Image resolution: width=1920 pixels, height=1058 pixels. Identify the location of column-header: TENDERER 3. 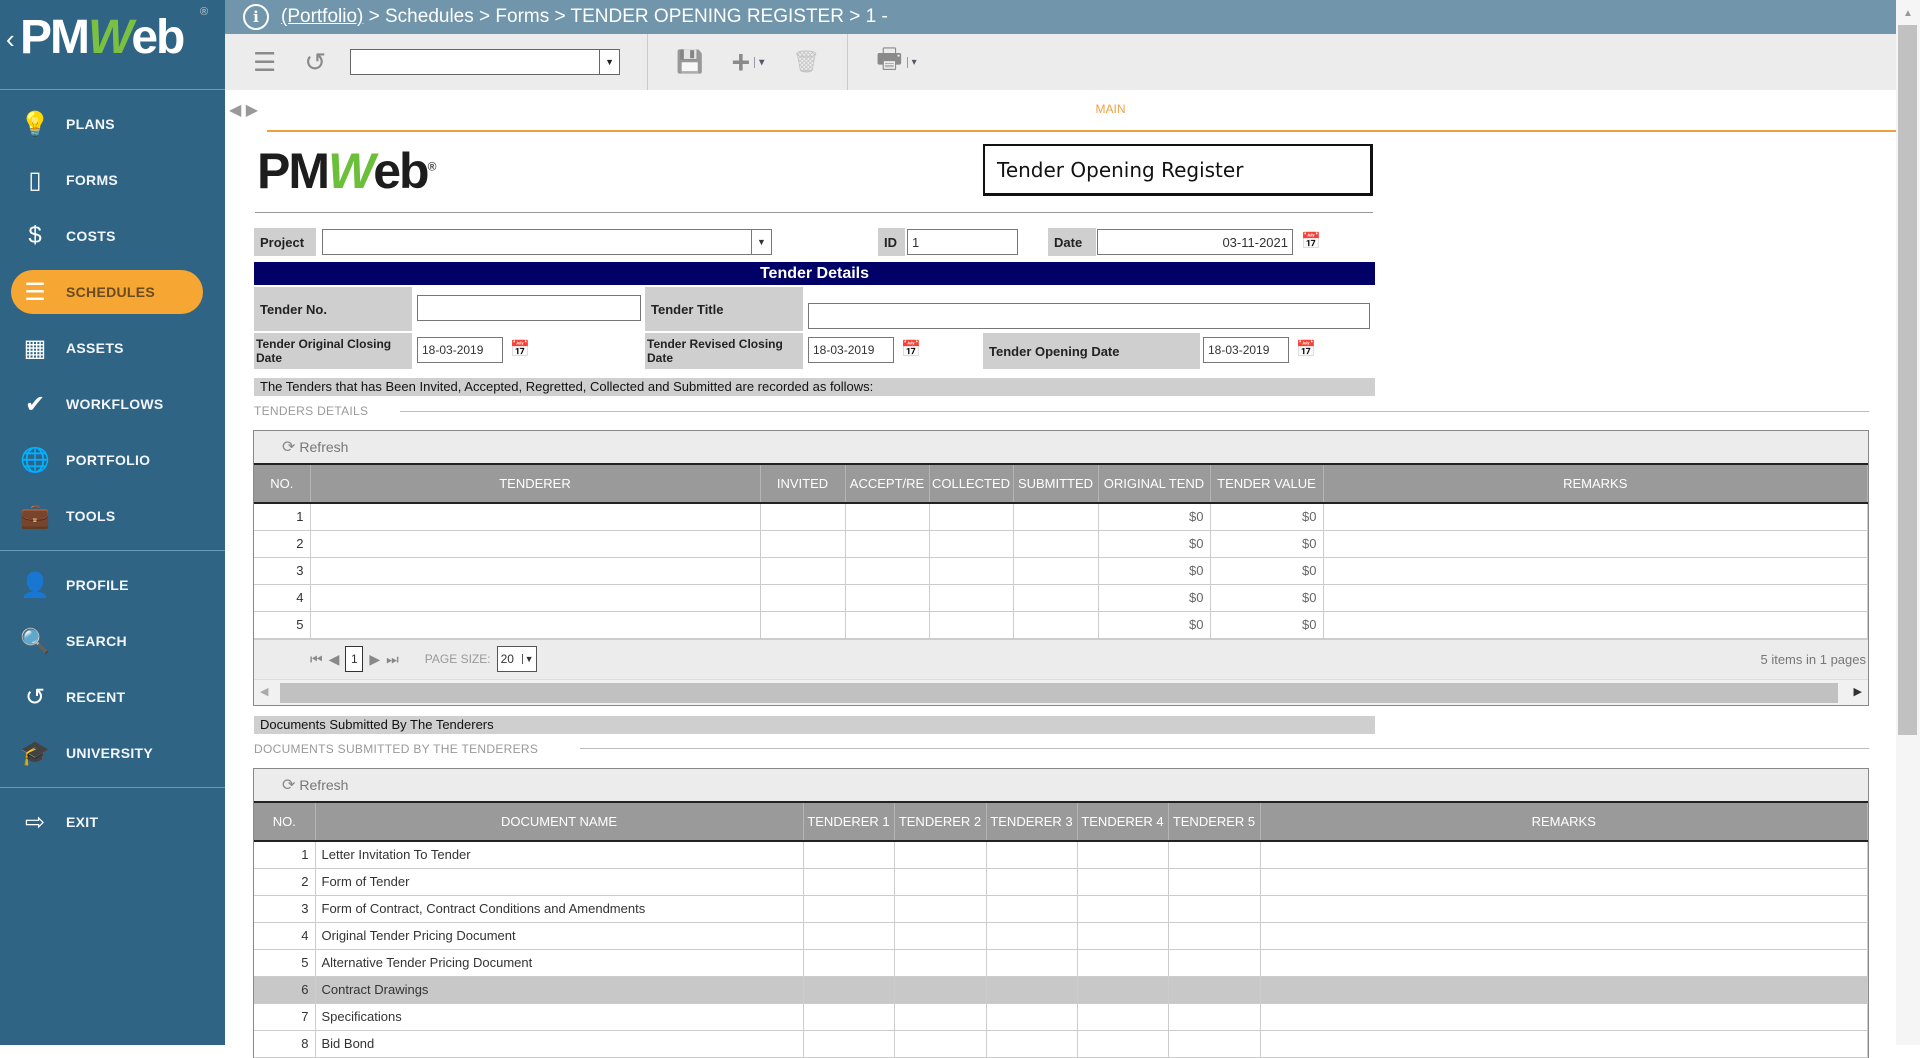
(1032, 822).